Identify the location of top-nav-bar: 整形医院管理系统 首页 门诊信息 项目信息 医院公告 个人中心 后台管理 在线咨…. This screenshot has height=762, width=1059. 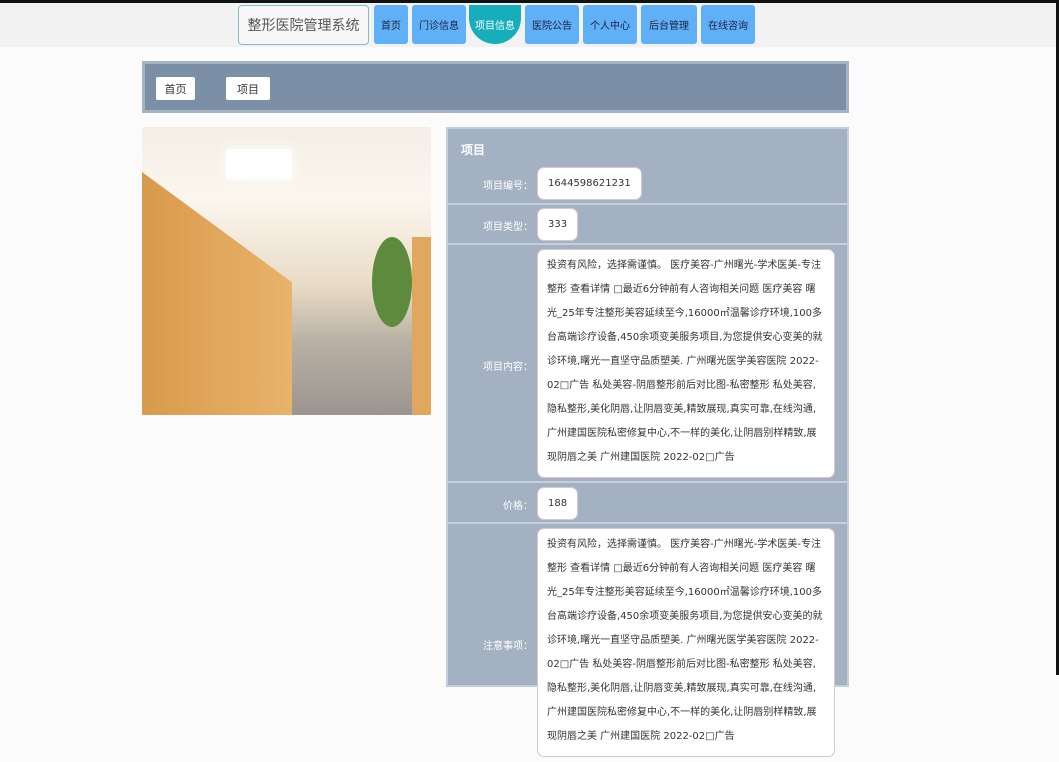
(528, 25).